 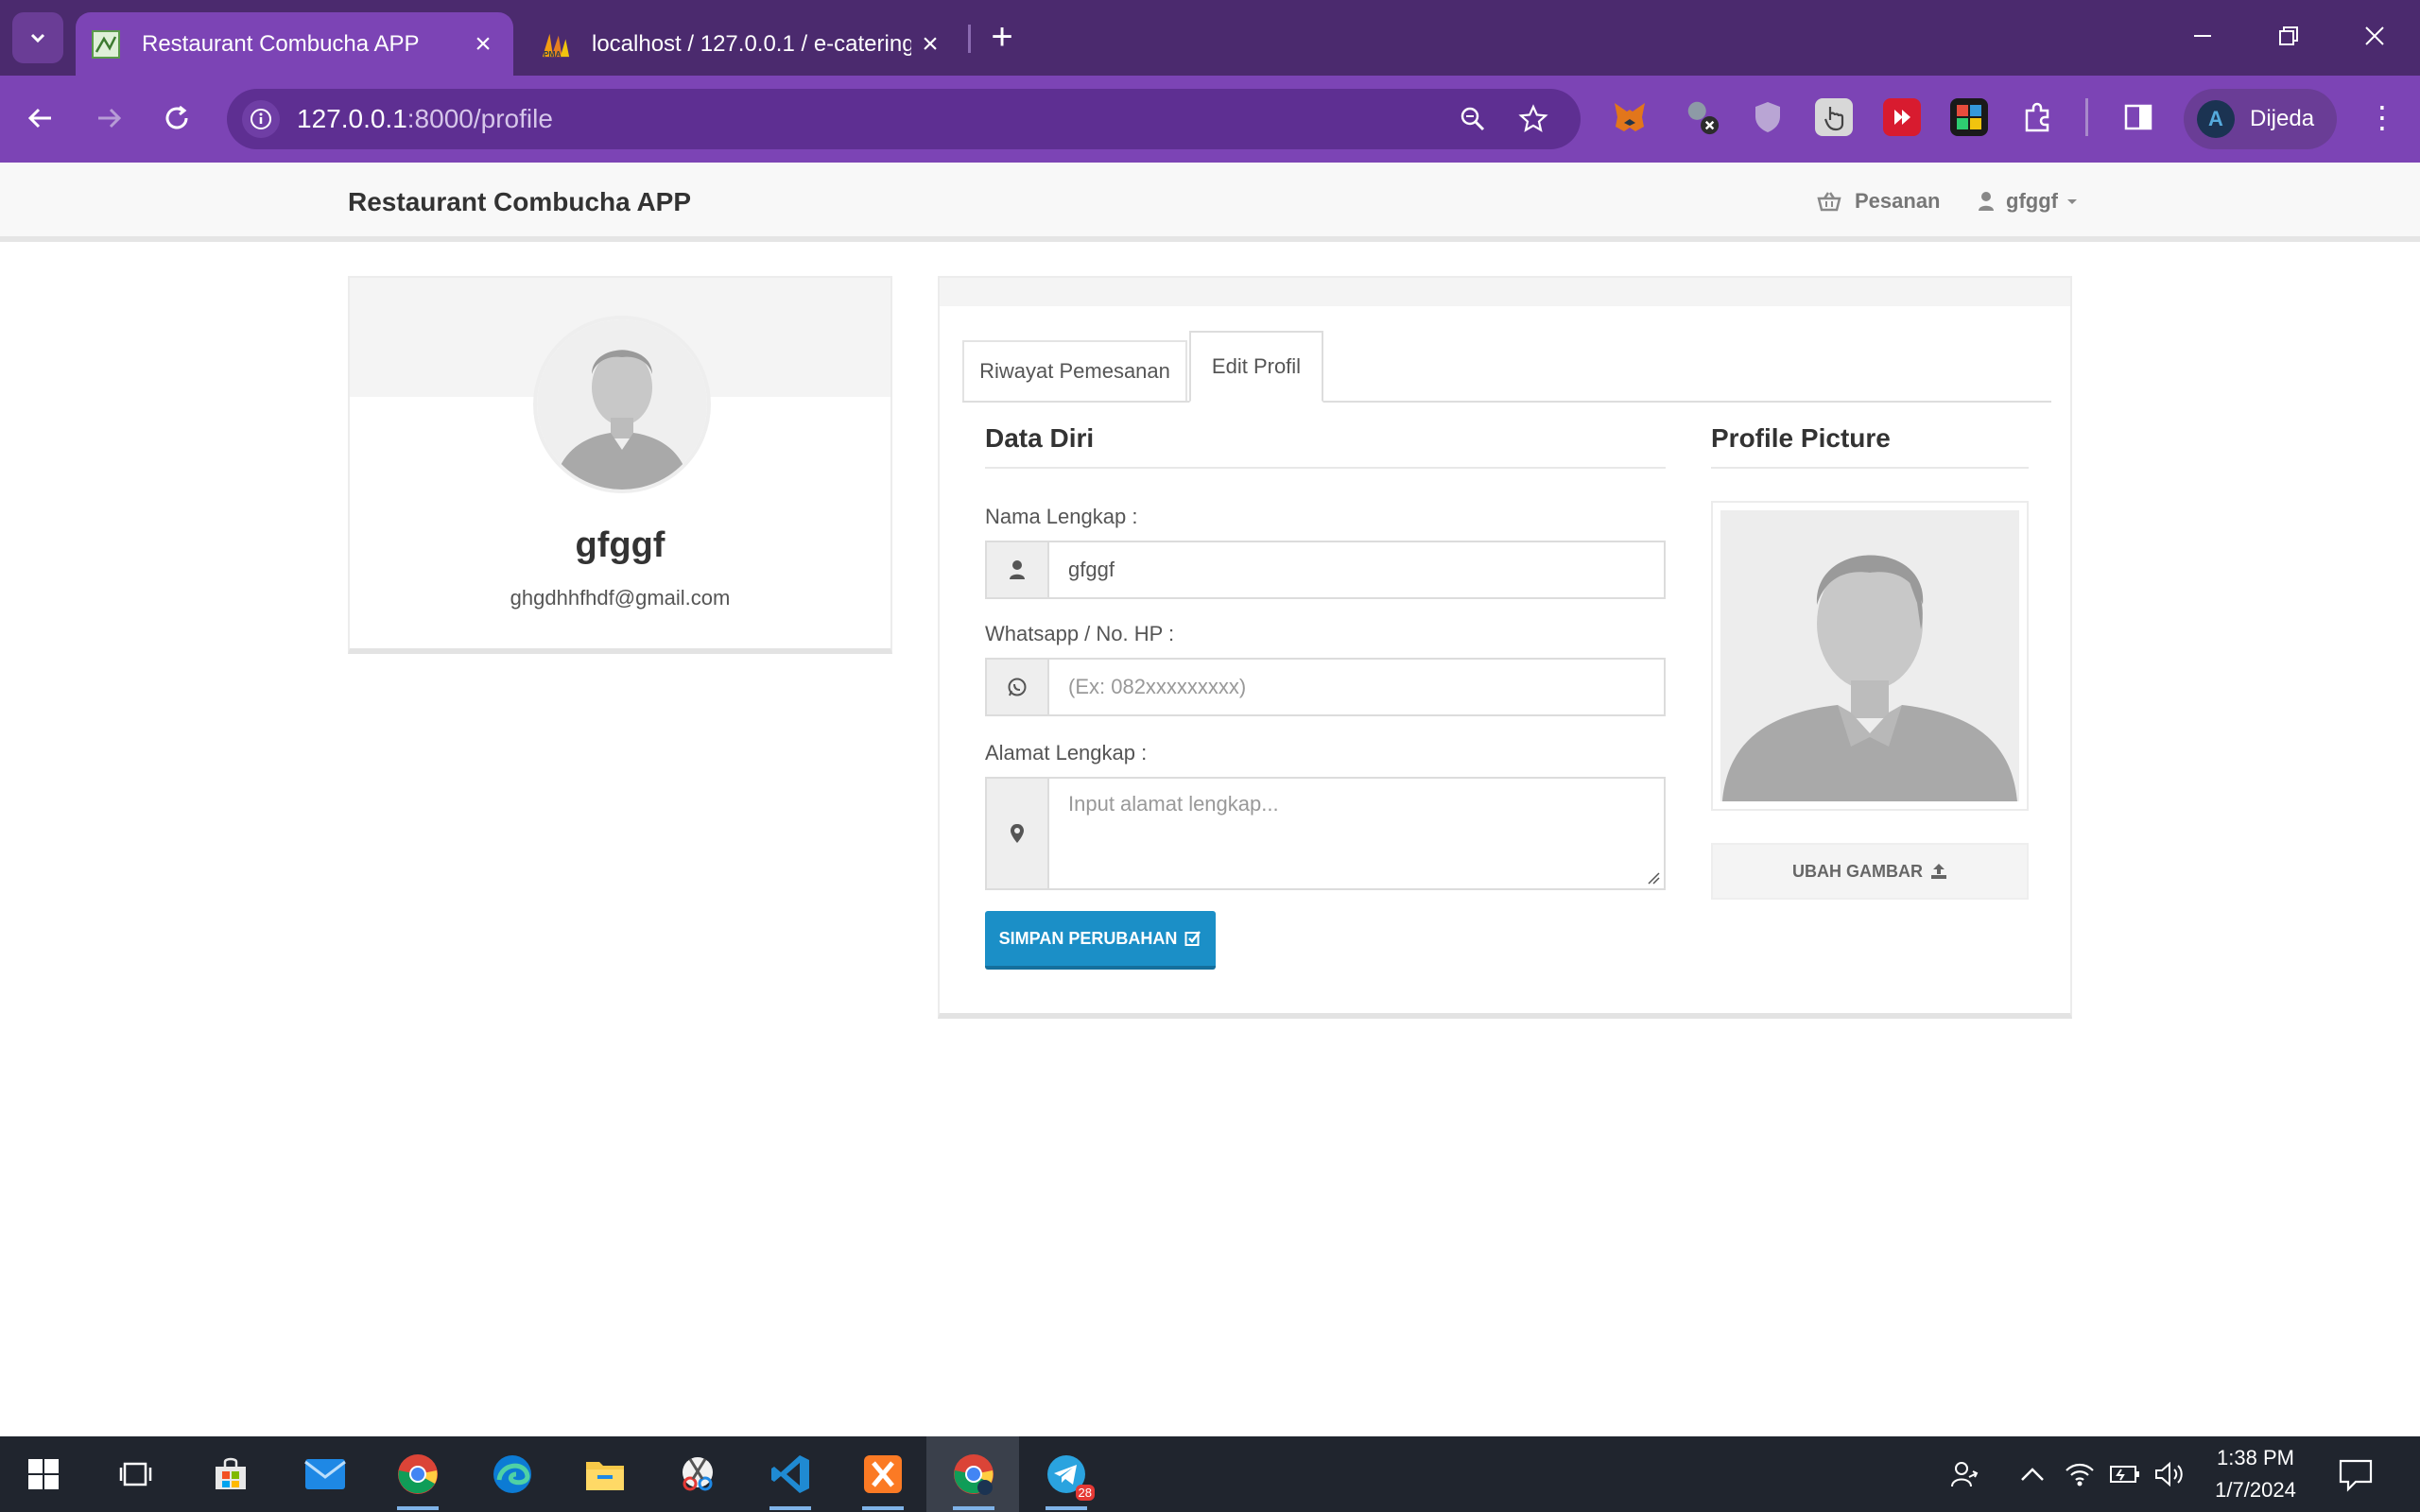 I want to click on chrome-taskbar-button, so click(x=417, y=1478).